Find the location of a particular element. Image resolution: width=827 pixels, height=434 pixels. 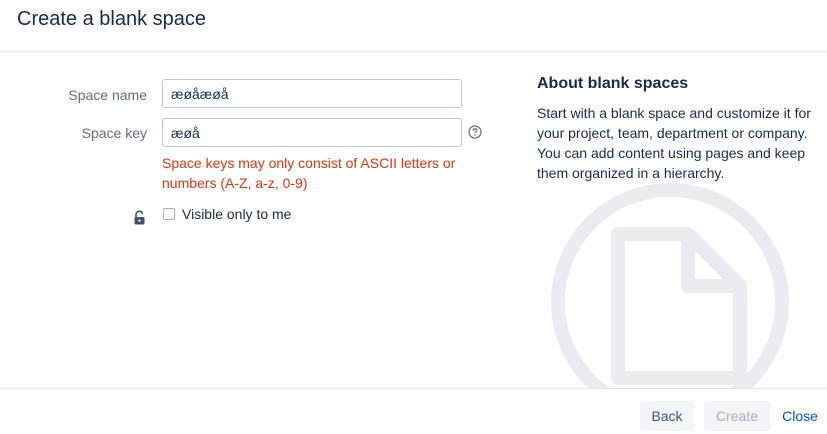

create-button: Create is located at coordinates (737, 416).